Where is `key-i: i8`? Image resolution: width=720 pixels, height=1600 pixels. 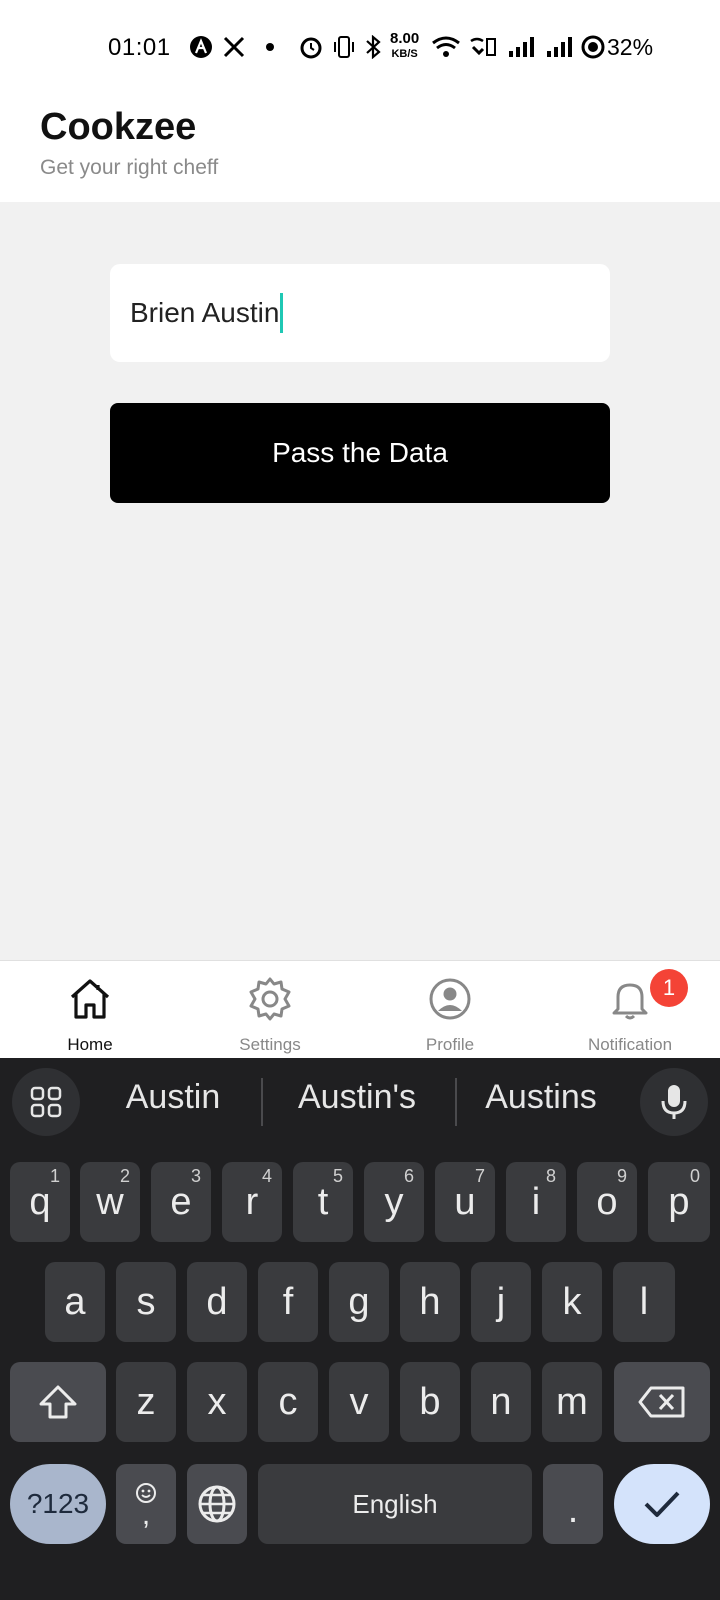
key-i: i8 is located at coordinates (536, 1202).